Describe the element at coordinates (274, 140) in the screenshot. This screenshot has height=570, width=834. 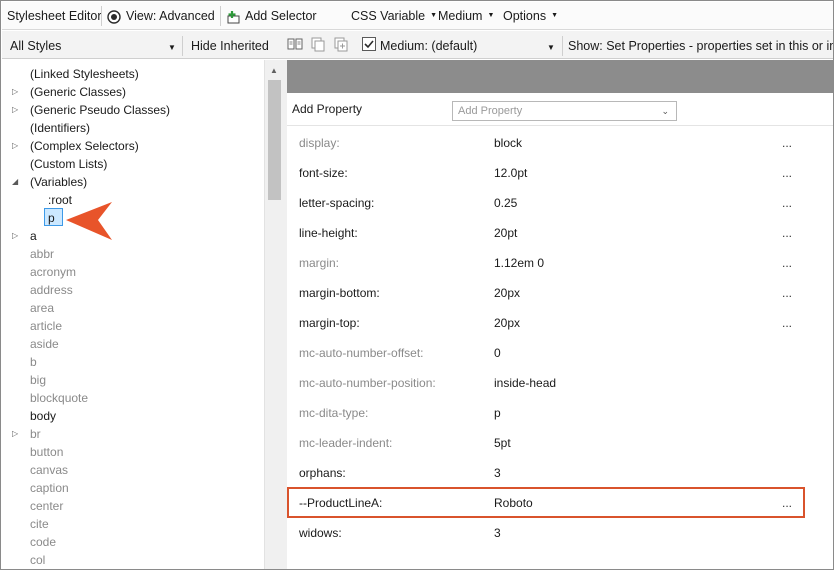
I see `scrollbar-thumb` at that location.